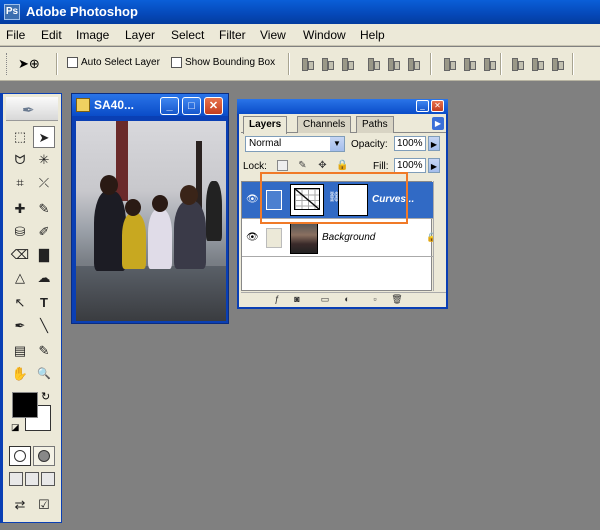 The width and height of the screenshot is (600, 530). What do you see at coordinates (151, 221) in the screenshot?
I see `document-canvas-photo` at bounding box center [151, 221].